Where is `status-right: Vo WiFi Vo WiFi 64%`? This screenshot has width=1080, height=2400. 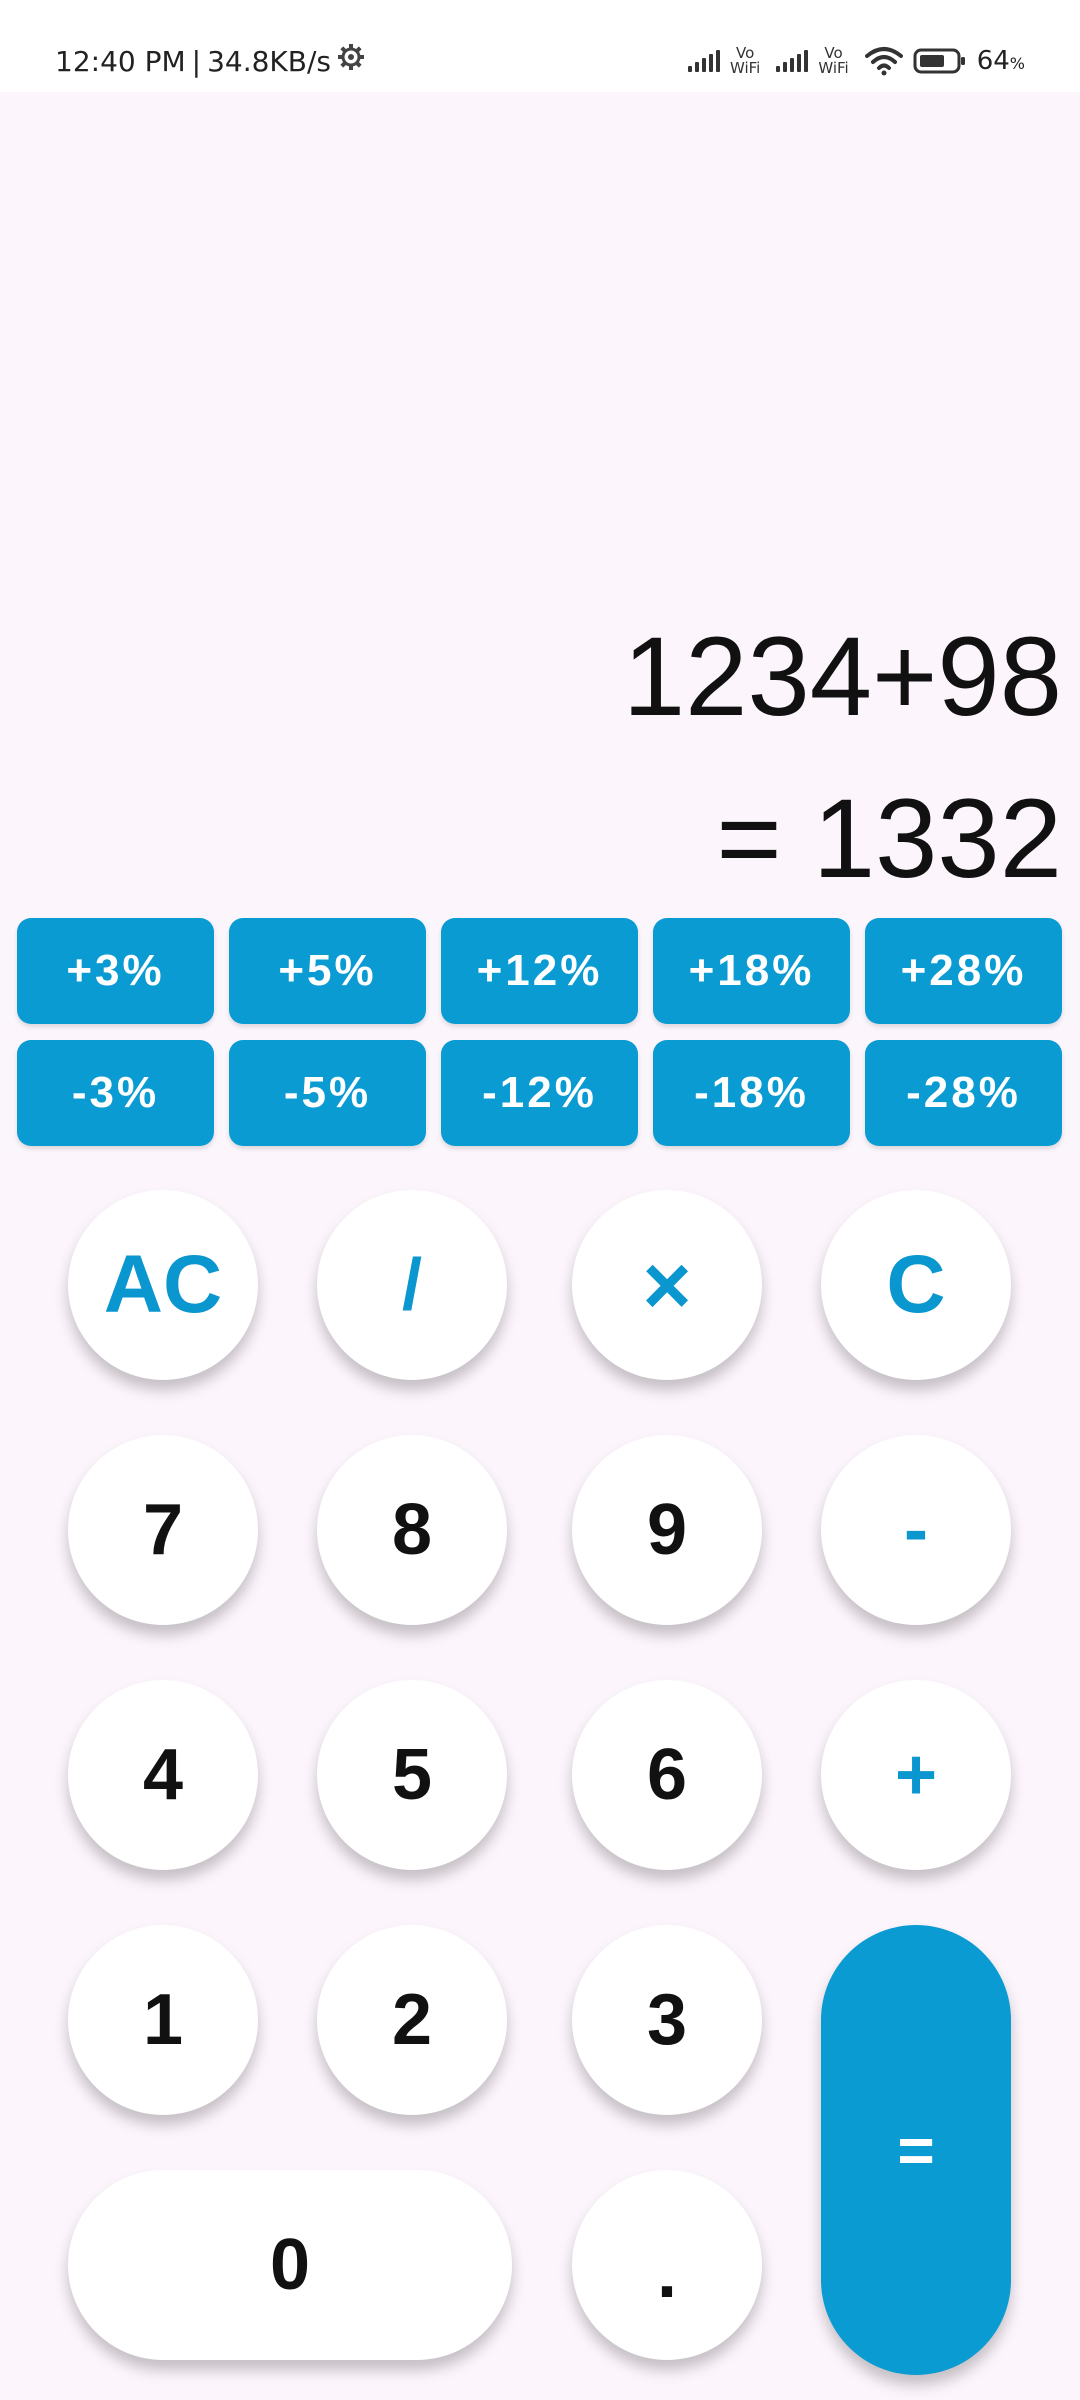
status-right: Vo WiFi Vo WiFi 64% is located at coordinates (856, 61).